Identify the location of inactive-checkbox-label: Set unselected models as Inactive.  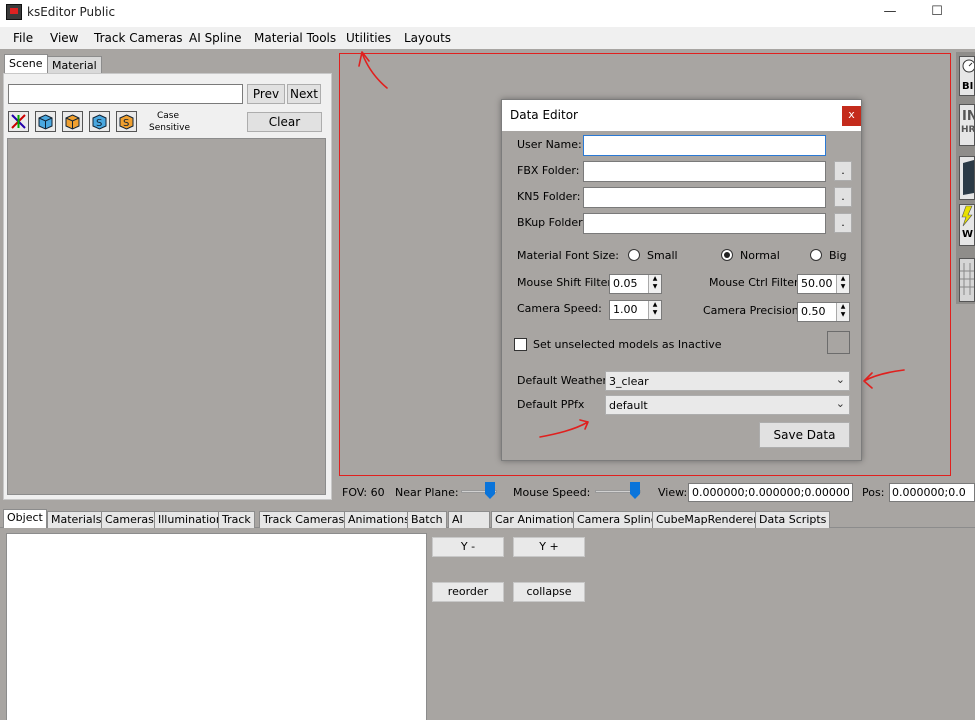
(627, 344).